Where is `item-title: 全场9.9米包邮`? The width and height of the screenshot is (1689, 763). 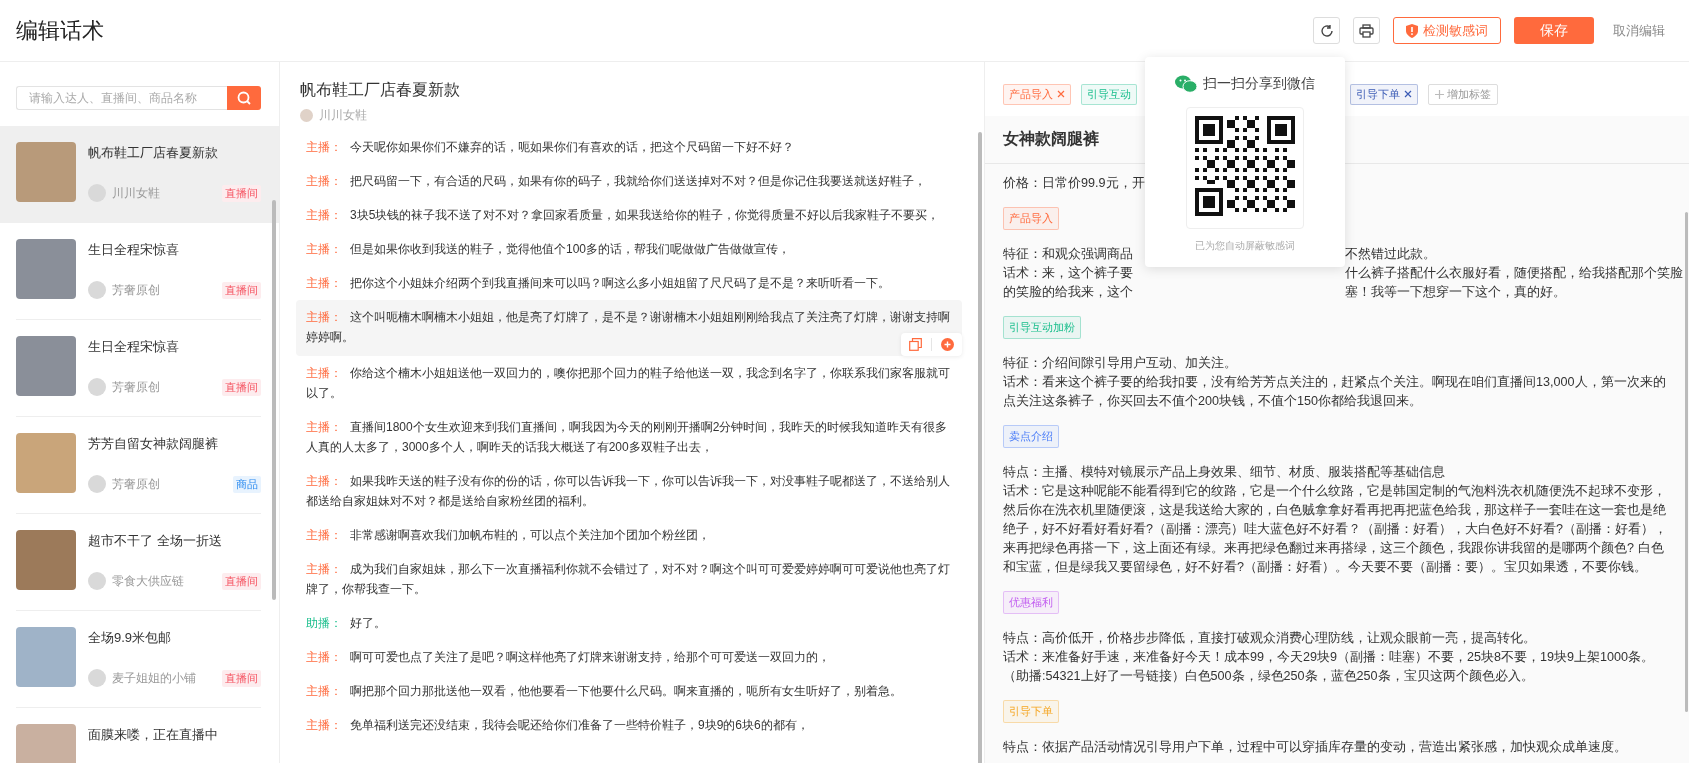 item-title: 全场9.9米包邮 is located at coordinates (130, 638).